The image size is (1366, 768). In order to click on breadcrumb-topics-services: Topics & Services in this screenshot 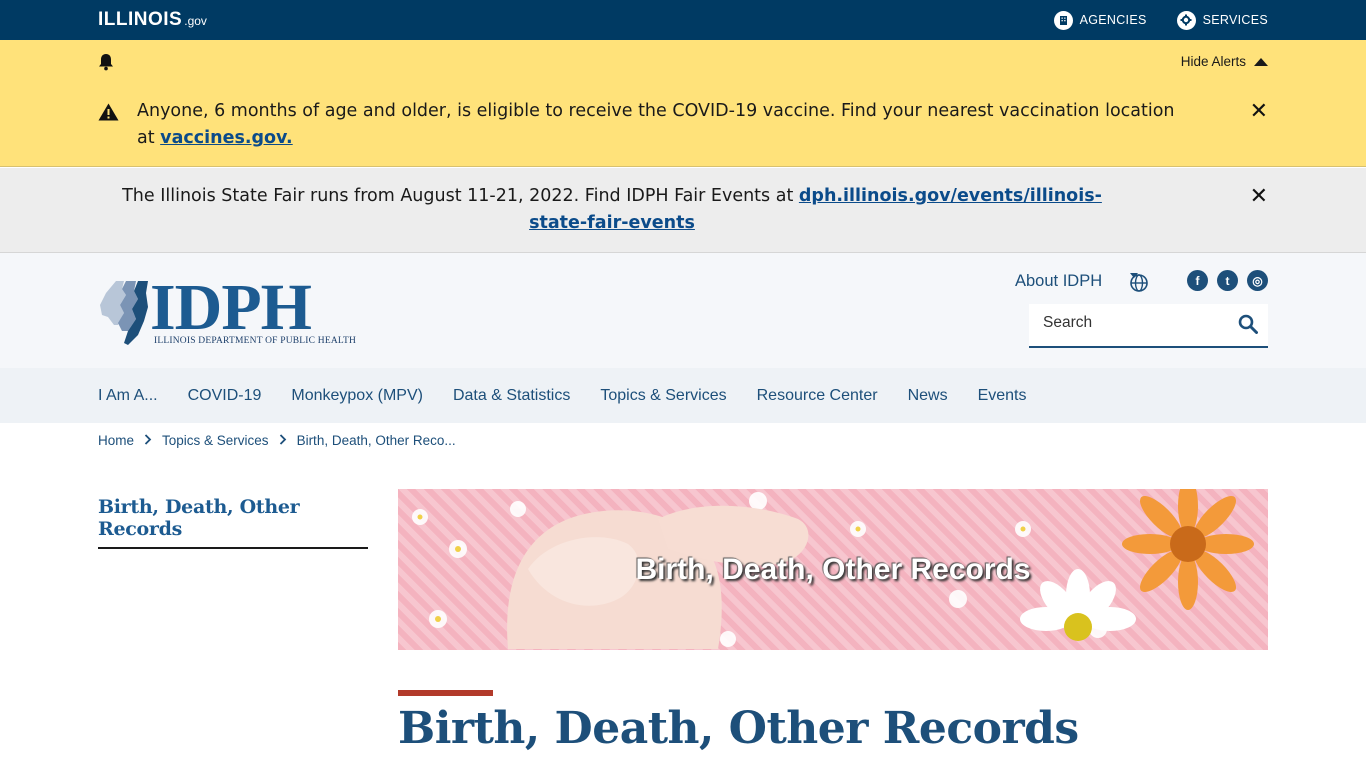, I will do `click(215, 440)`.